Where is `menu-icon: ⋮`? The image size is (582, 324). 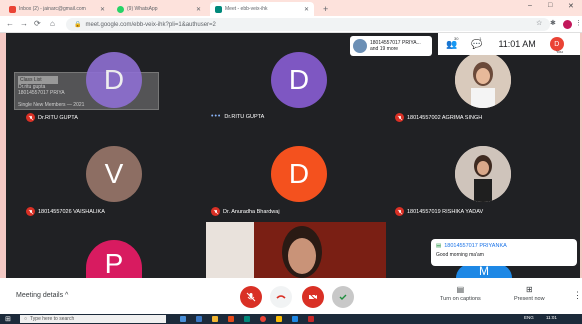
menu-icon: ⋮ is located at coordinates (578, 23).